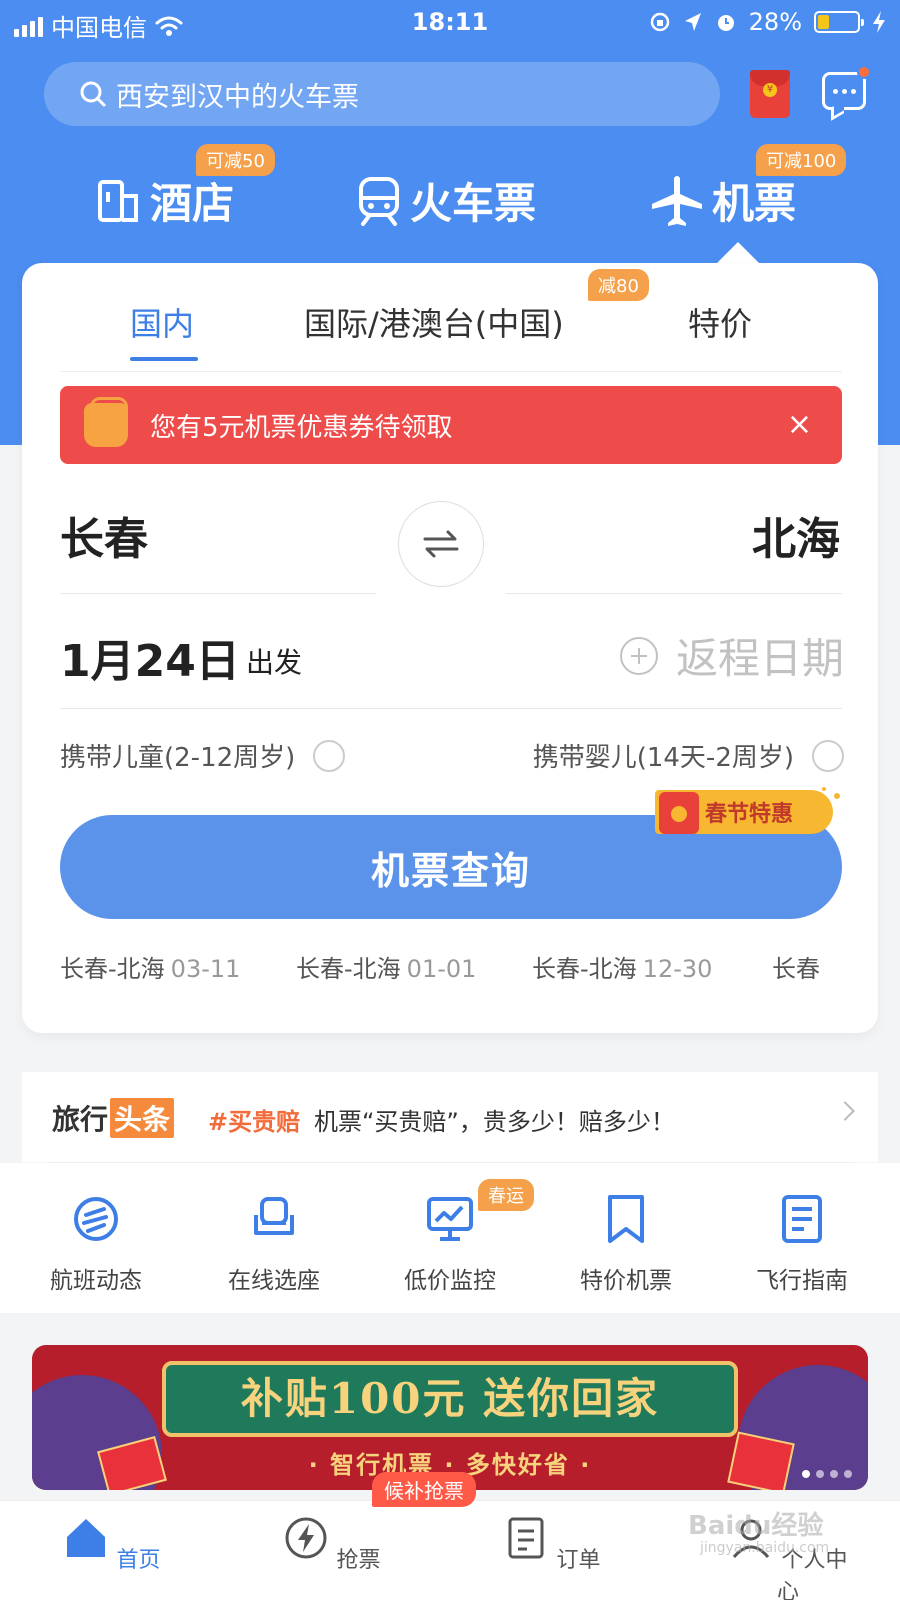 Image resolution: width=900 pixels, height=1600 pixels. I want to click on spring-festival-badge: 春节特惠, so click(744, 812).